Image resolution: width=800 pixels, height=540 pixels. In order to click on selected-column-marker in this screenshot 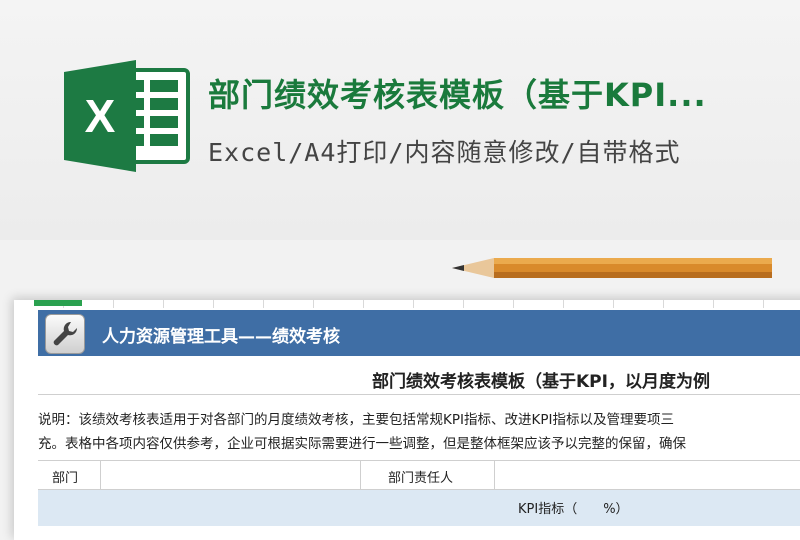, I will do `click(58, 303)`.